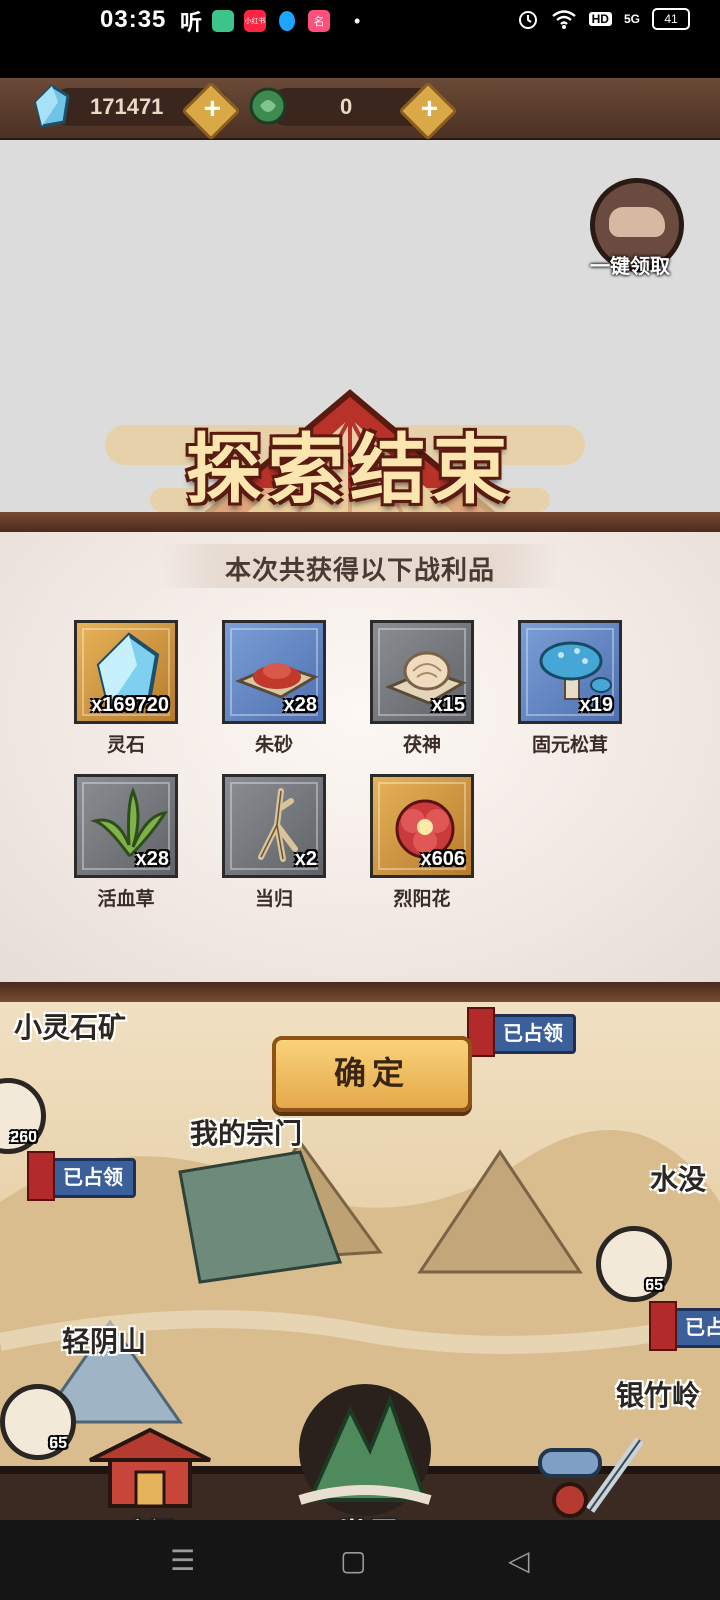 Image resolution: width=720 pixels, height=1600 pixels. Describe the element at coordinates (519, 1560) in the screenshot. I see `back-icon: ◁` at that location.